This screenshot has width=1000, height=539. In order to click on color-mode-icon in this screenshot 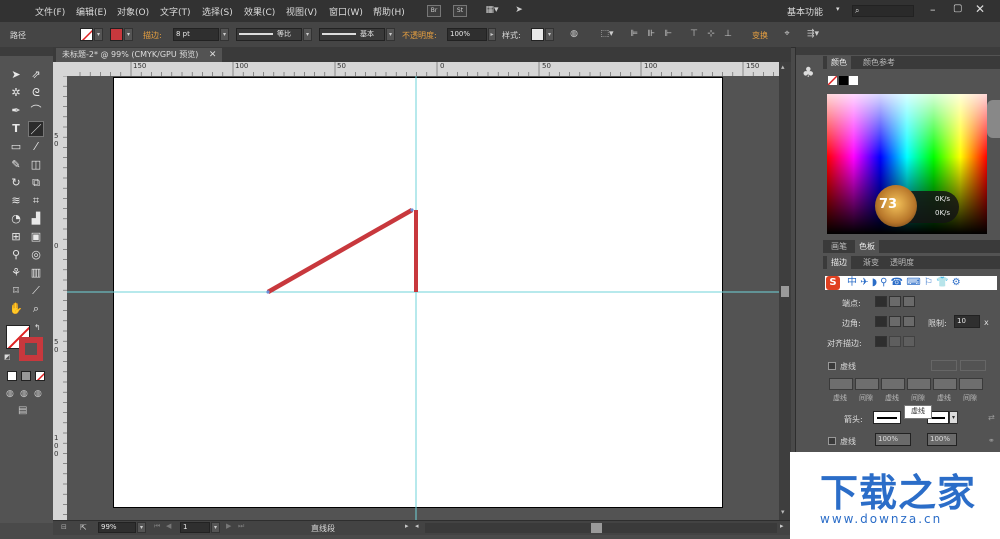, I will do `click(12, 376)`.